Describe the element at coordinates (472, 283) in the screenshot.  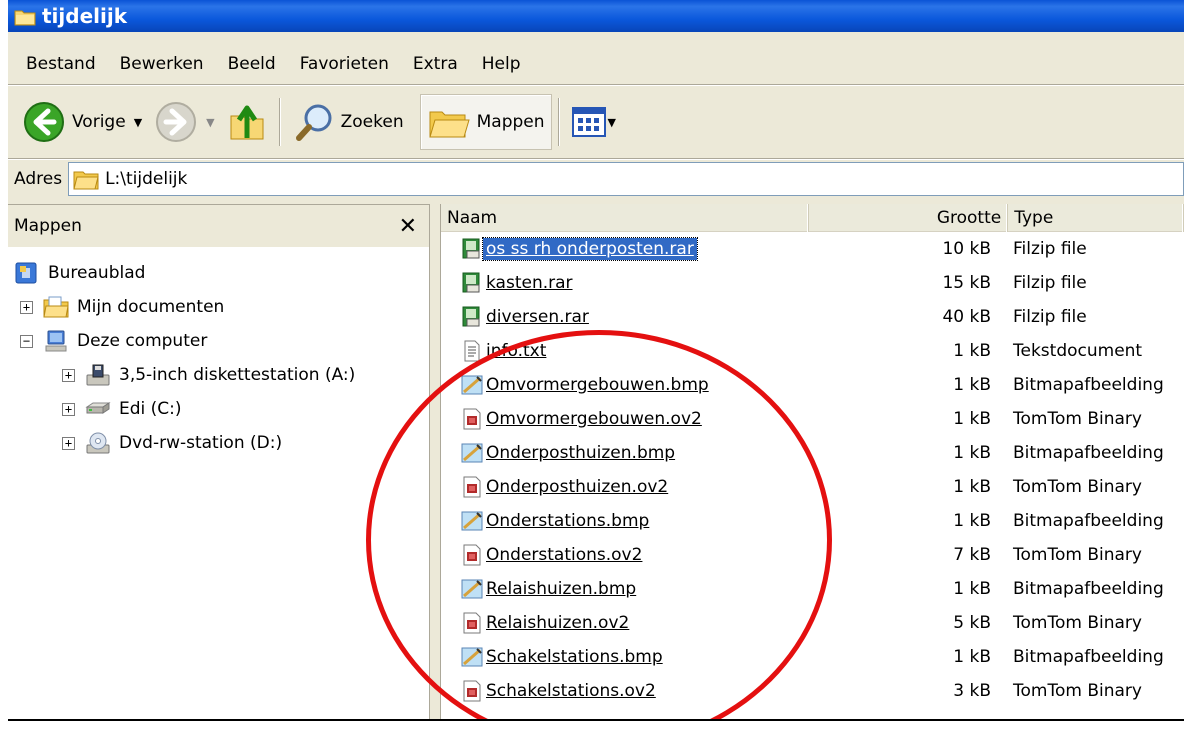
I see `rar-archive-icon` at that location.